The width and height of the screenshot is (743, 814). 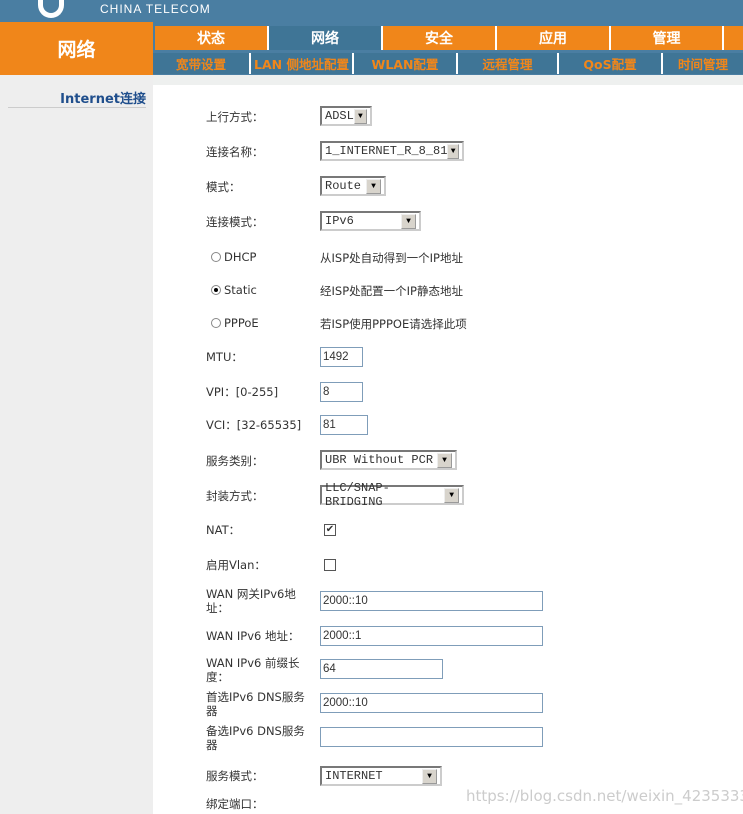 What do you see at coordinates (330, 530) in the screenshot?
I see `nat-checkbox: ✔` at bounding box center [330, 530].